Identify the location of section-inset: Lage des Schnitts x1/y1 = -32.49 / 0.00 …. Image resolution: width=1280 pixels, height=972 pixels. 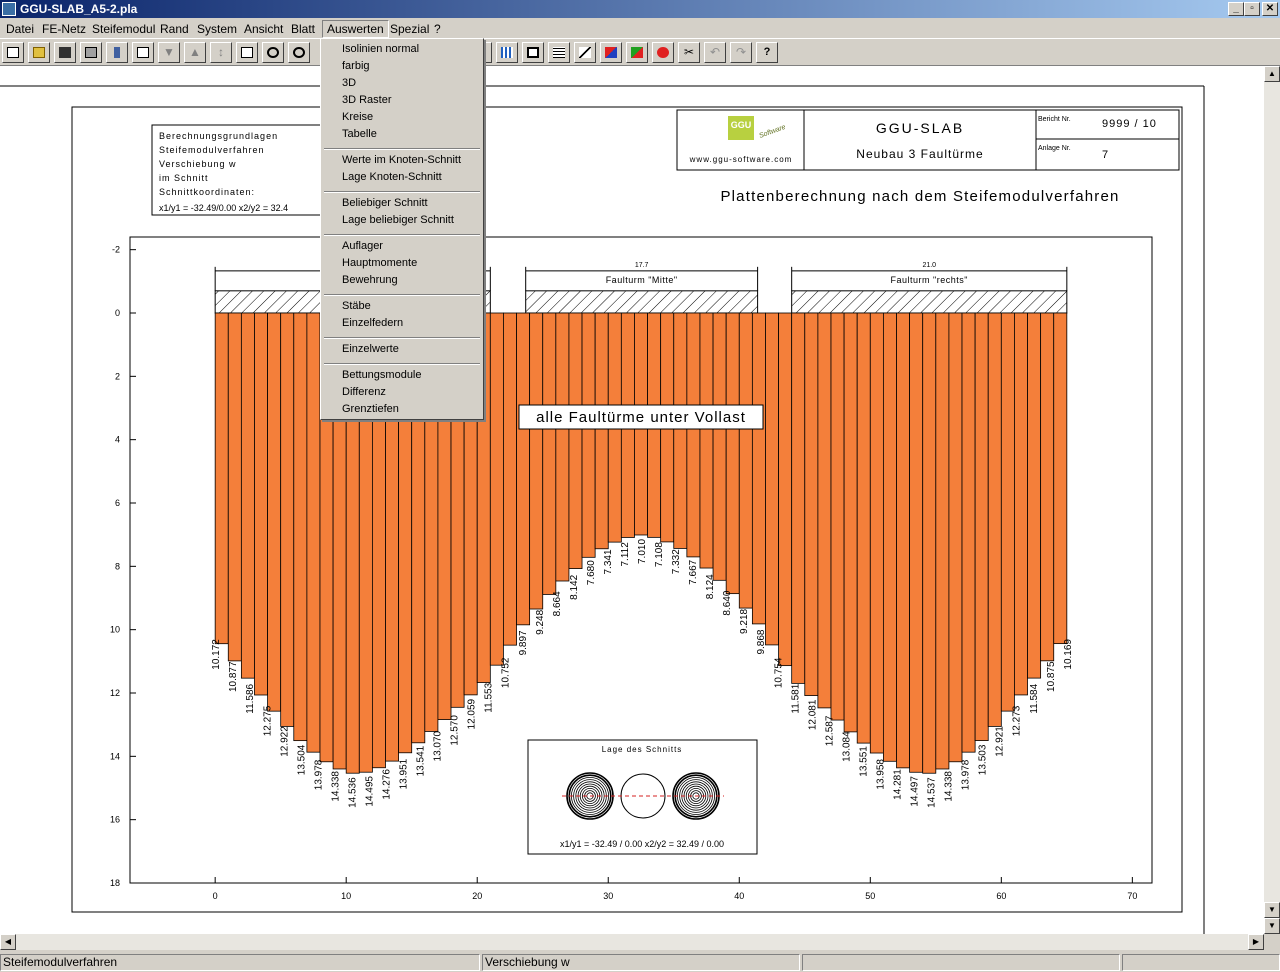
(642, 797).